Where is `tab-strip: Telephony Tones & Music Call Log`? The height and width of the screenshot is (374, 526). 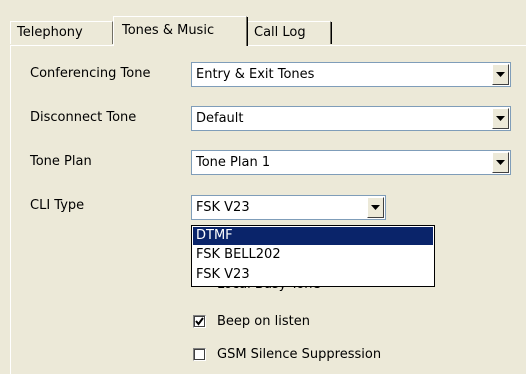 tab-strip: Telephony Tones & Music Call Log is located at coordinates (265, 31).